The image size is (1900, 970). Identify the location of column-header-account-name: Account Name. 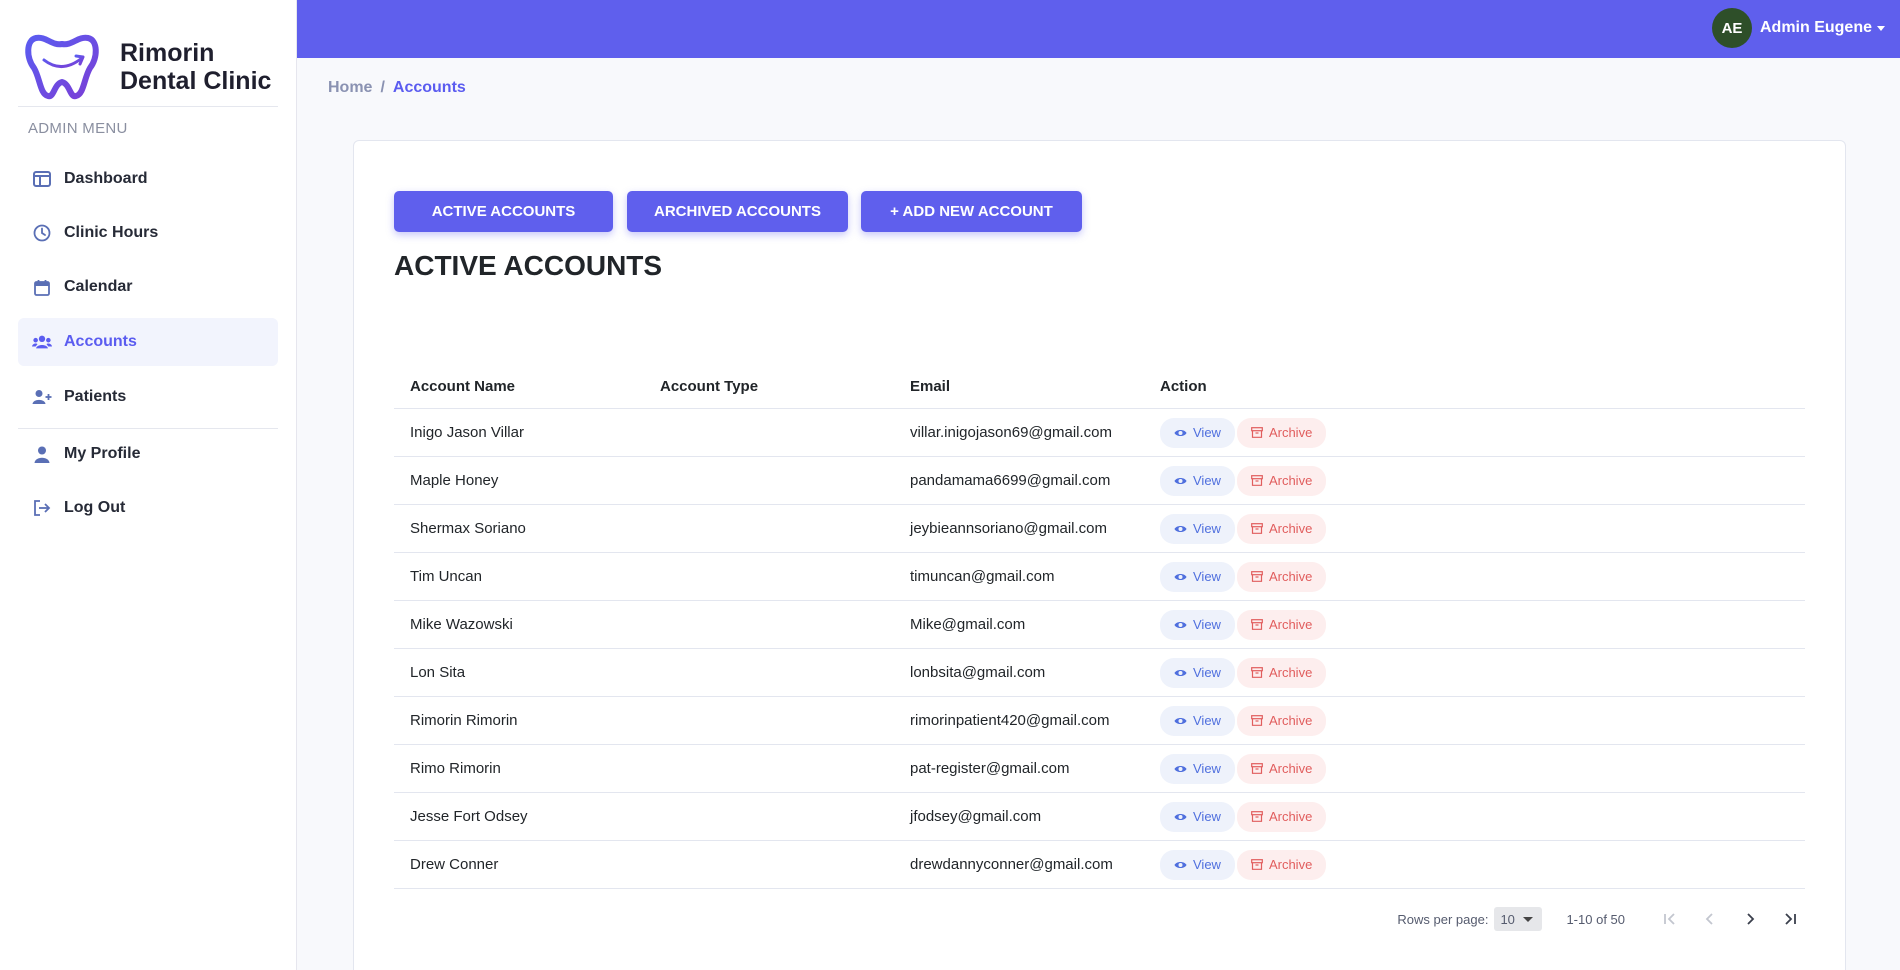
(519, 386).